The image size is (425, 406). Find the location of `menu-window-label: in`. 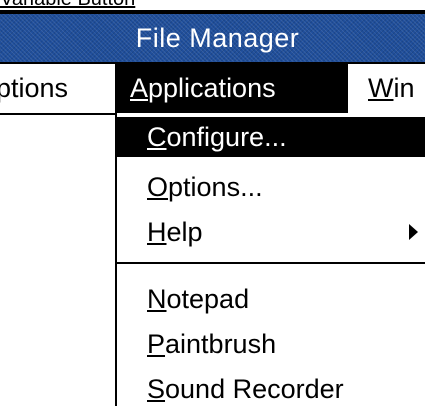

menu-window-label: in is located at coordinates (404, 88).